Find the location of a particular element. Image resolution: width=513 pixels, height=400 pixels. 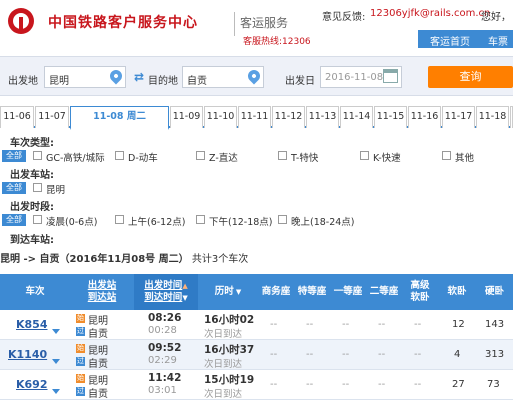

depart-time-option: 凌晨(0-6点) is located at coordinates (71, 221).